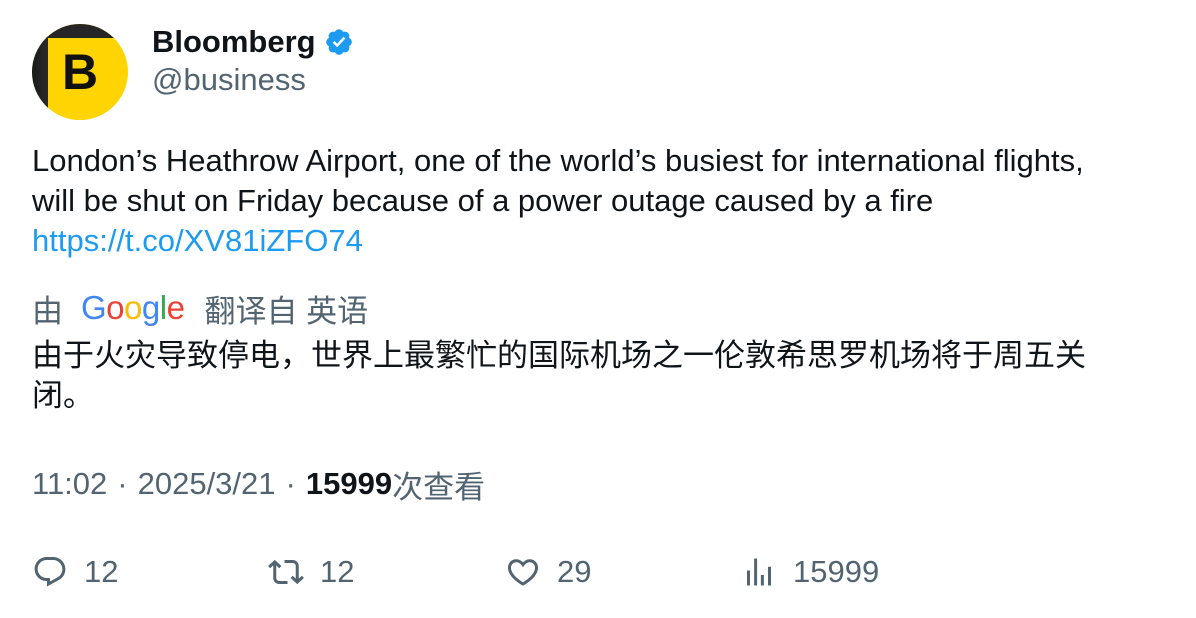 This screenshot has width=1196, height=618. I want to click on view-count-label: 次查看, so click(439, 487).